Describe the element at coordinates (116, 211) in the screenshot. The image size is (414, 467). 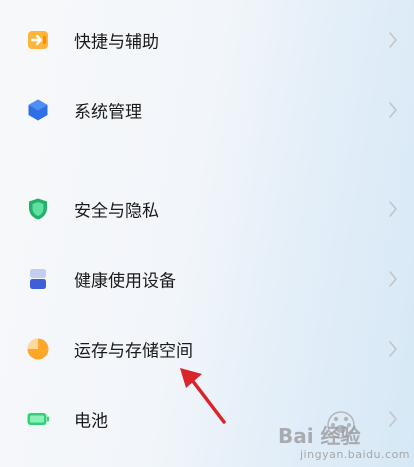
I see `settings-item-label: 安全与隐私` at that location.